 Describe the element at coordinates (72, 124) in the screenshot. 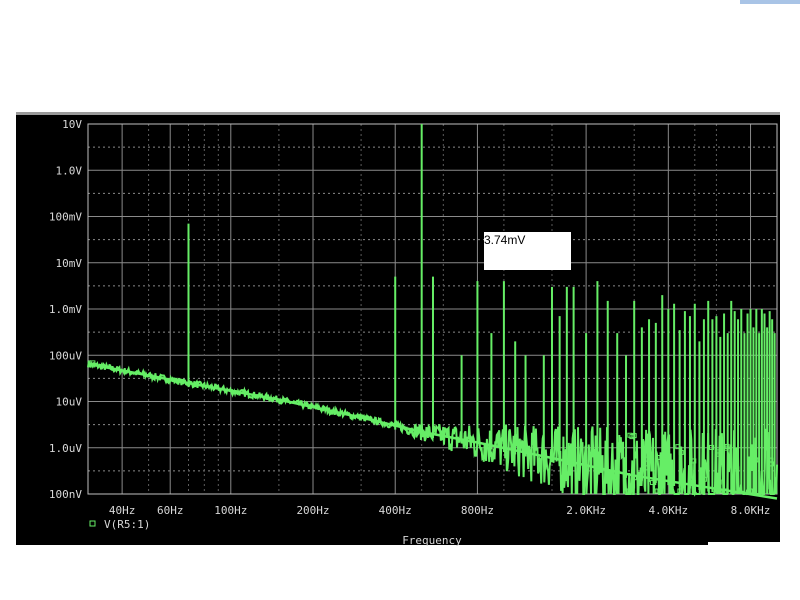

I see `y-tick-label: 10V` at that location.